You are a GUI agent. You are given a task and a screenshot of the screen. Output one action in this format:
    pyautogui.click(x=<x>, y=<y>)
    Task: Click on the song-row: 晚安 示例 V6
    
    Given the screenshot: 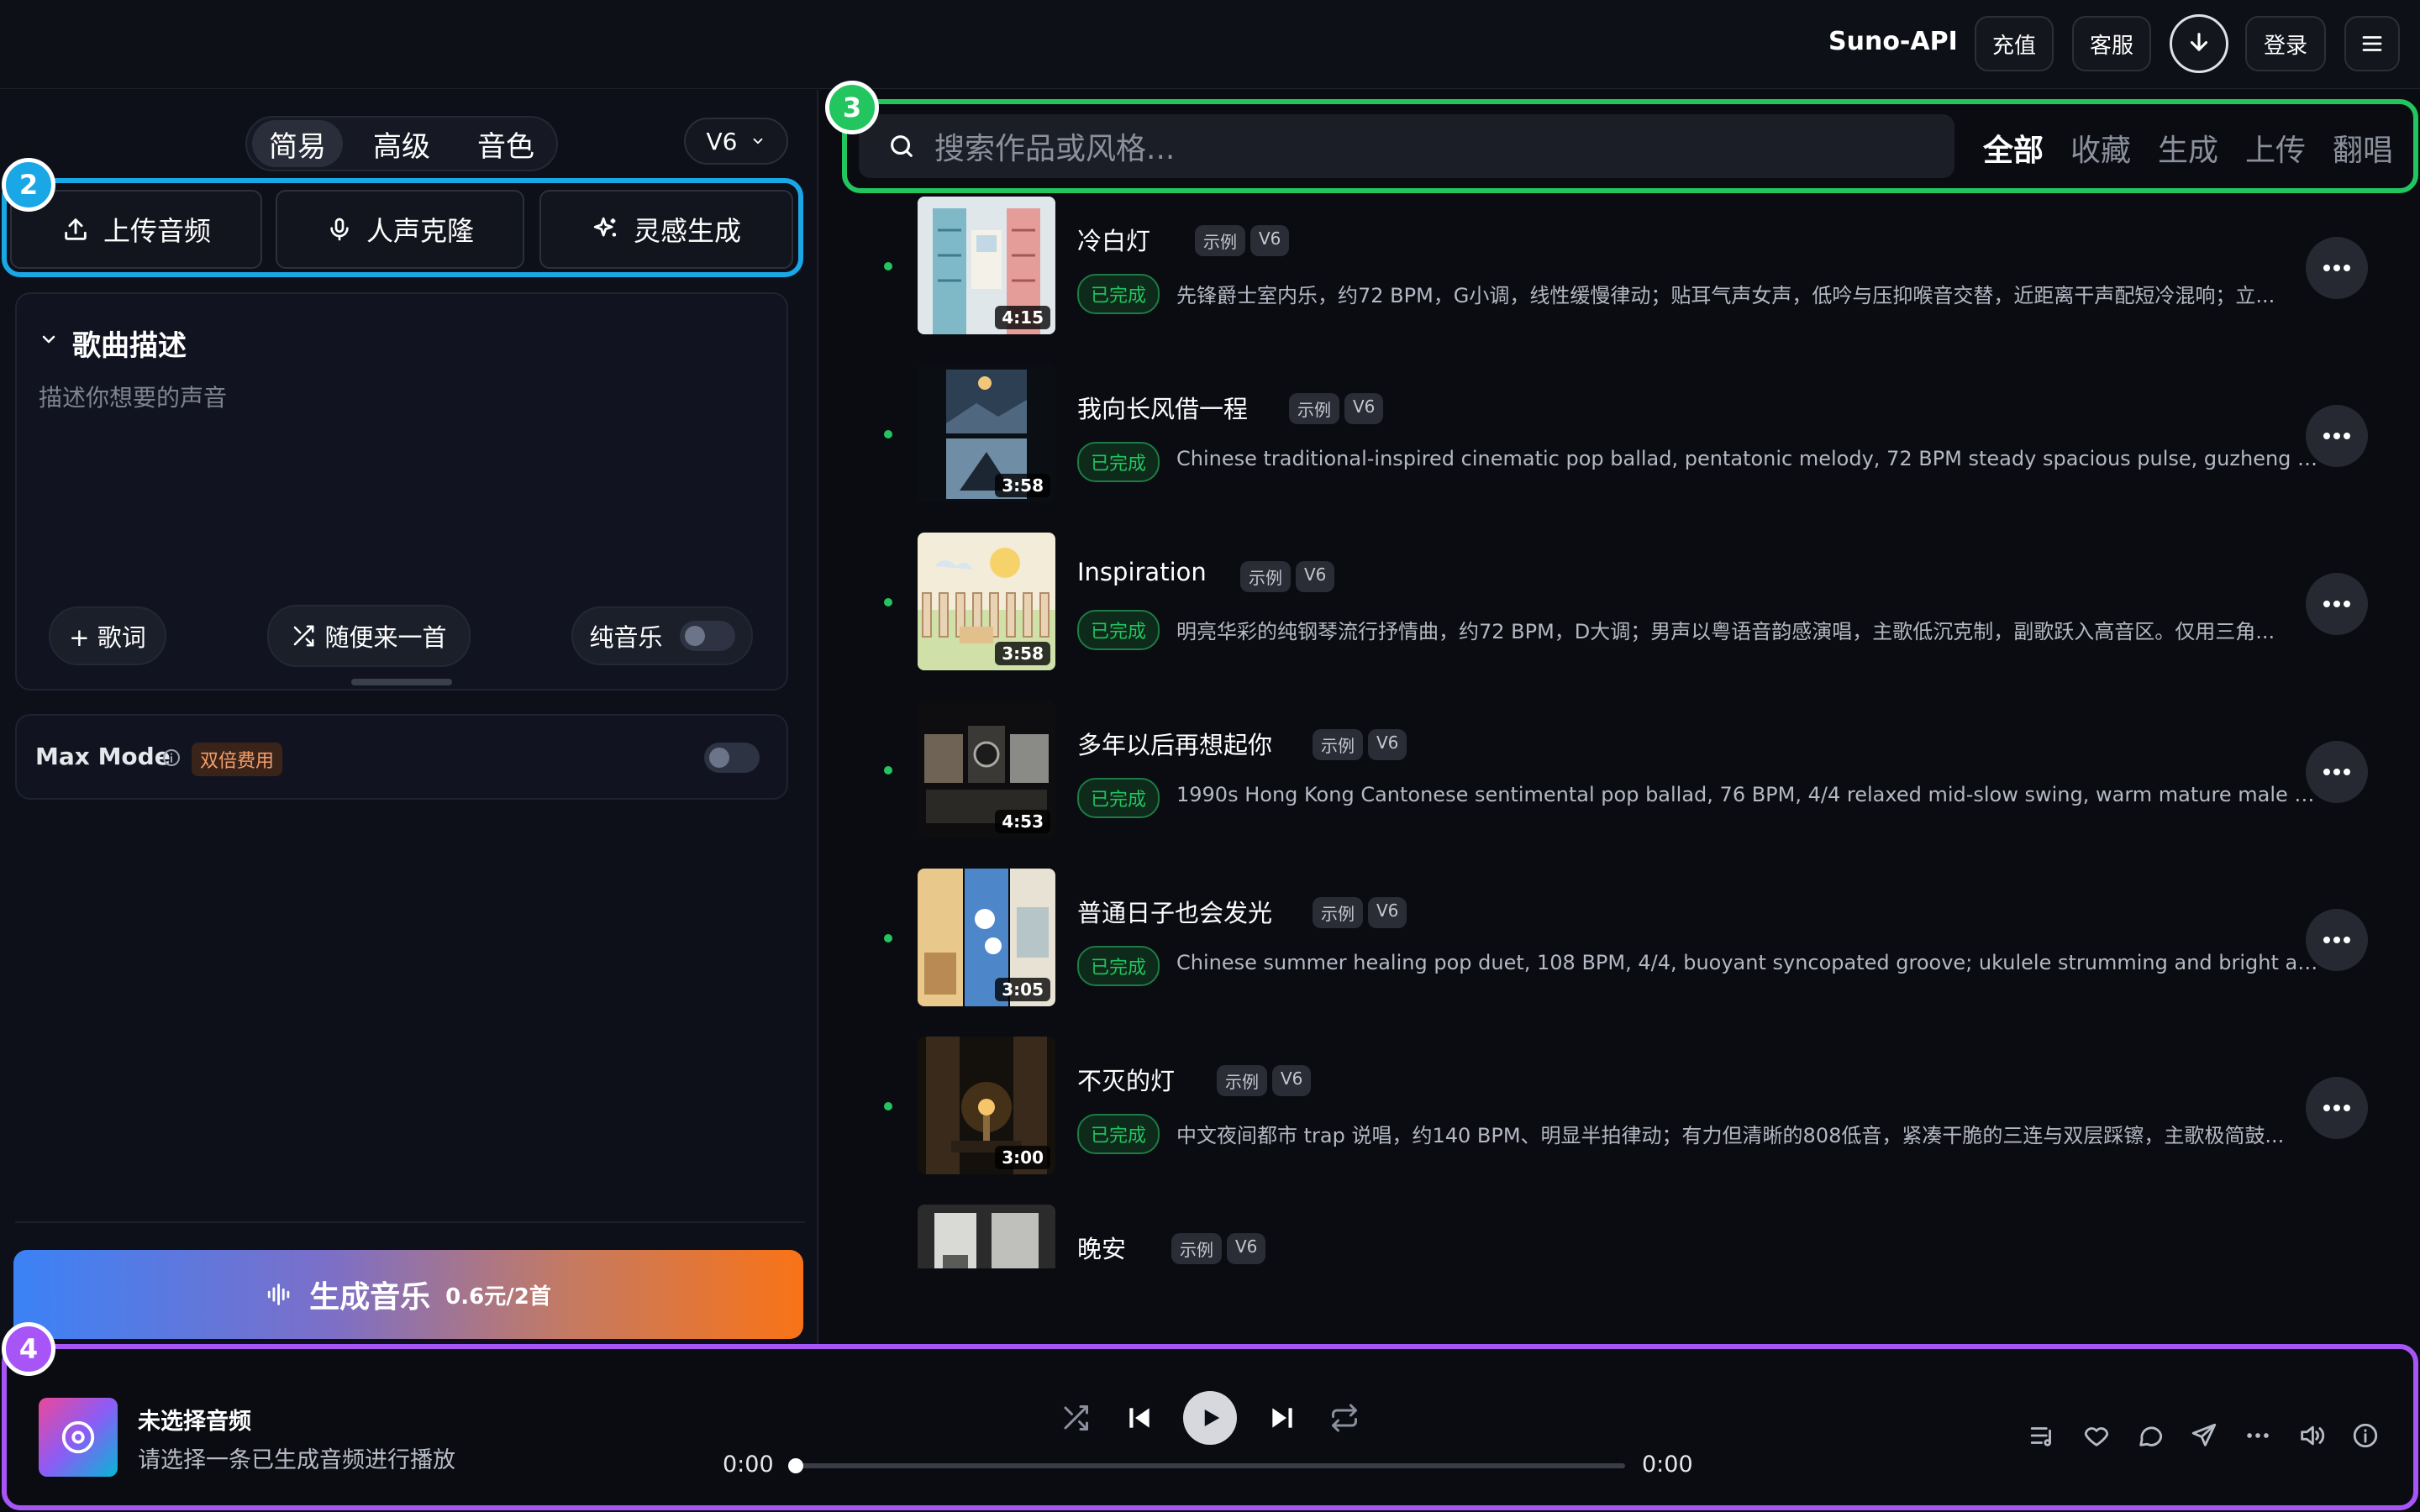 What is the action you would take?
    pyautogui.click(x=1638, y=1234)
    